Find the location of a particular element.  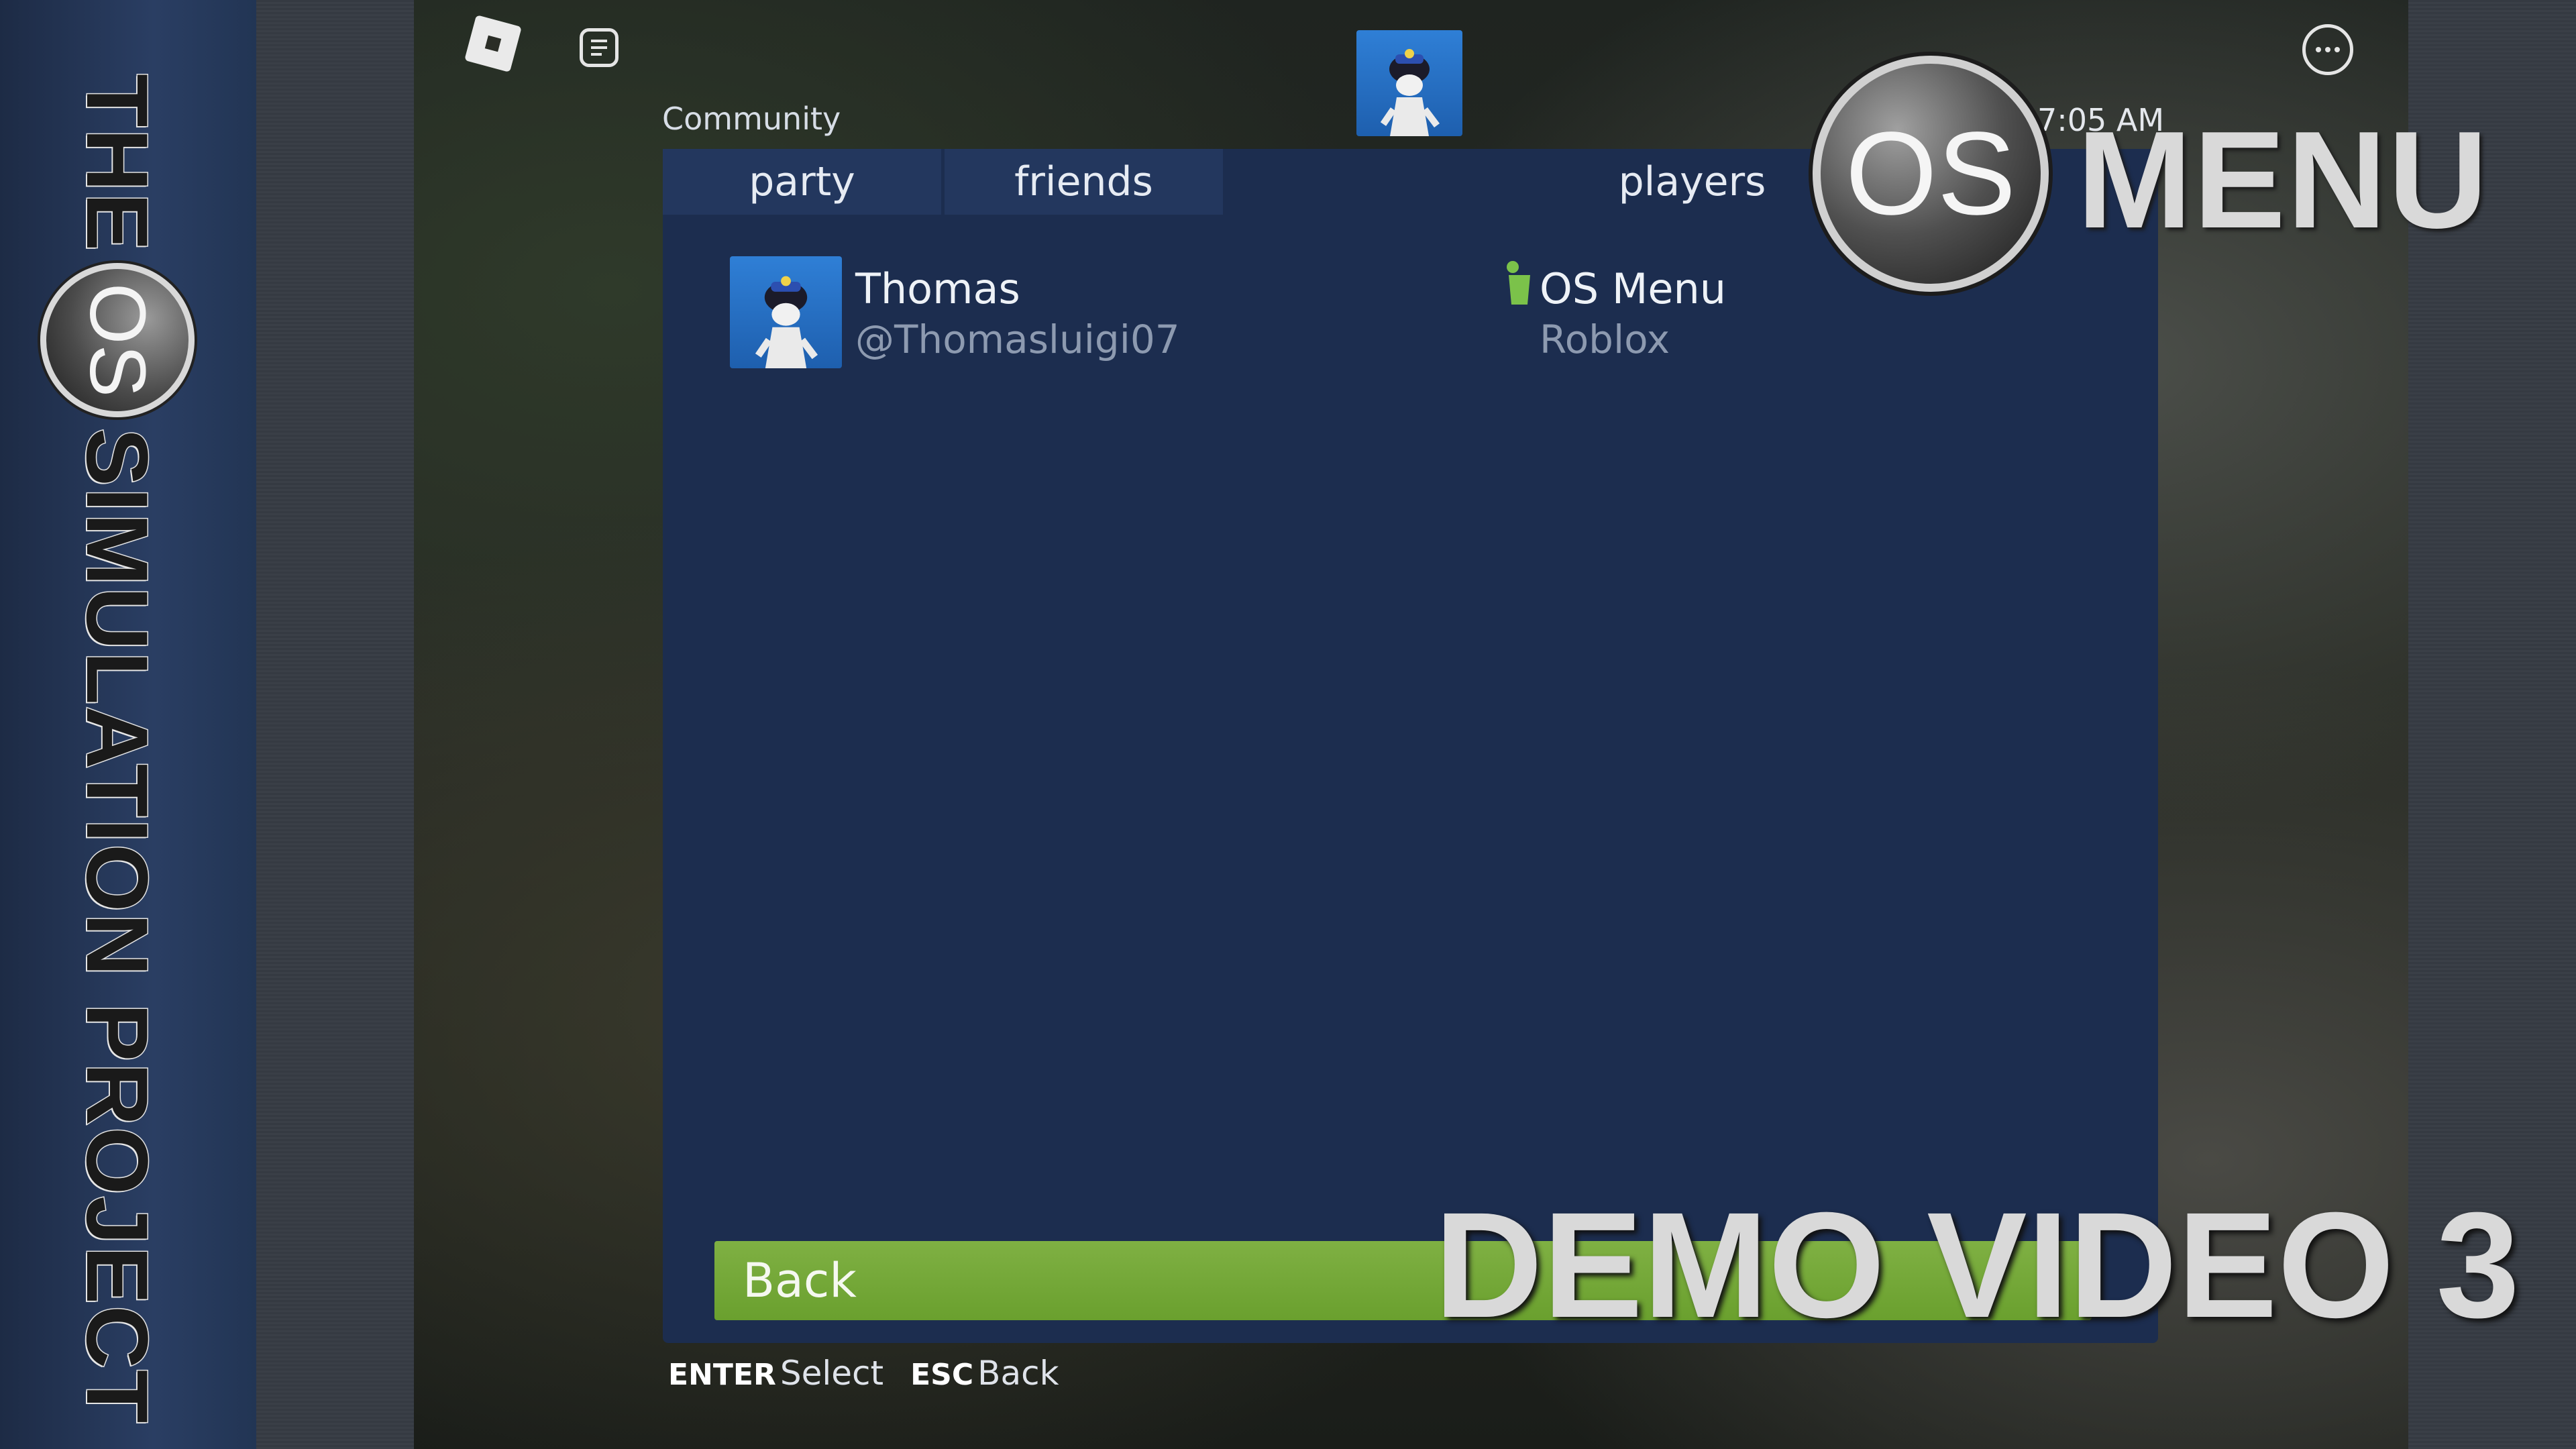

more-options-icon is located at coordinates (2327, 49).